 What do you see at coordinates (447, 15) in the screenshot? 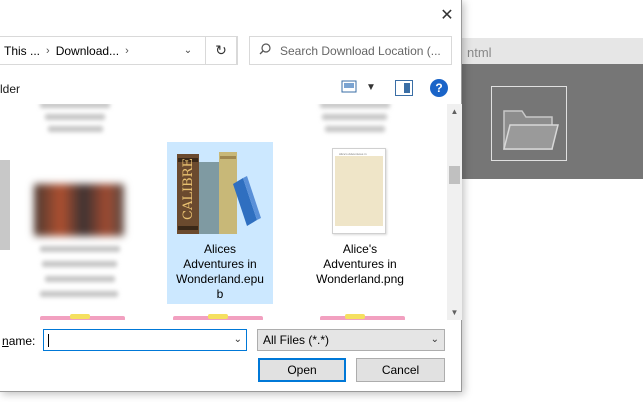
I see `close-icon: ✕` at bounding box center [447, 15].